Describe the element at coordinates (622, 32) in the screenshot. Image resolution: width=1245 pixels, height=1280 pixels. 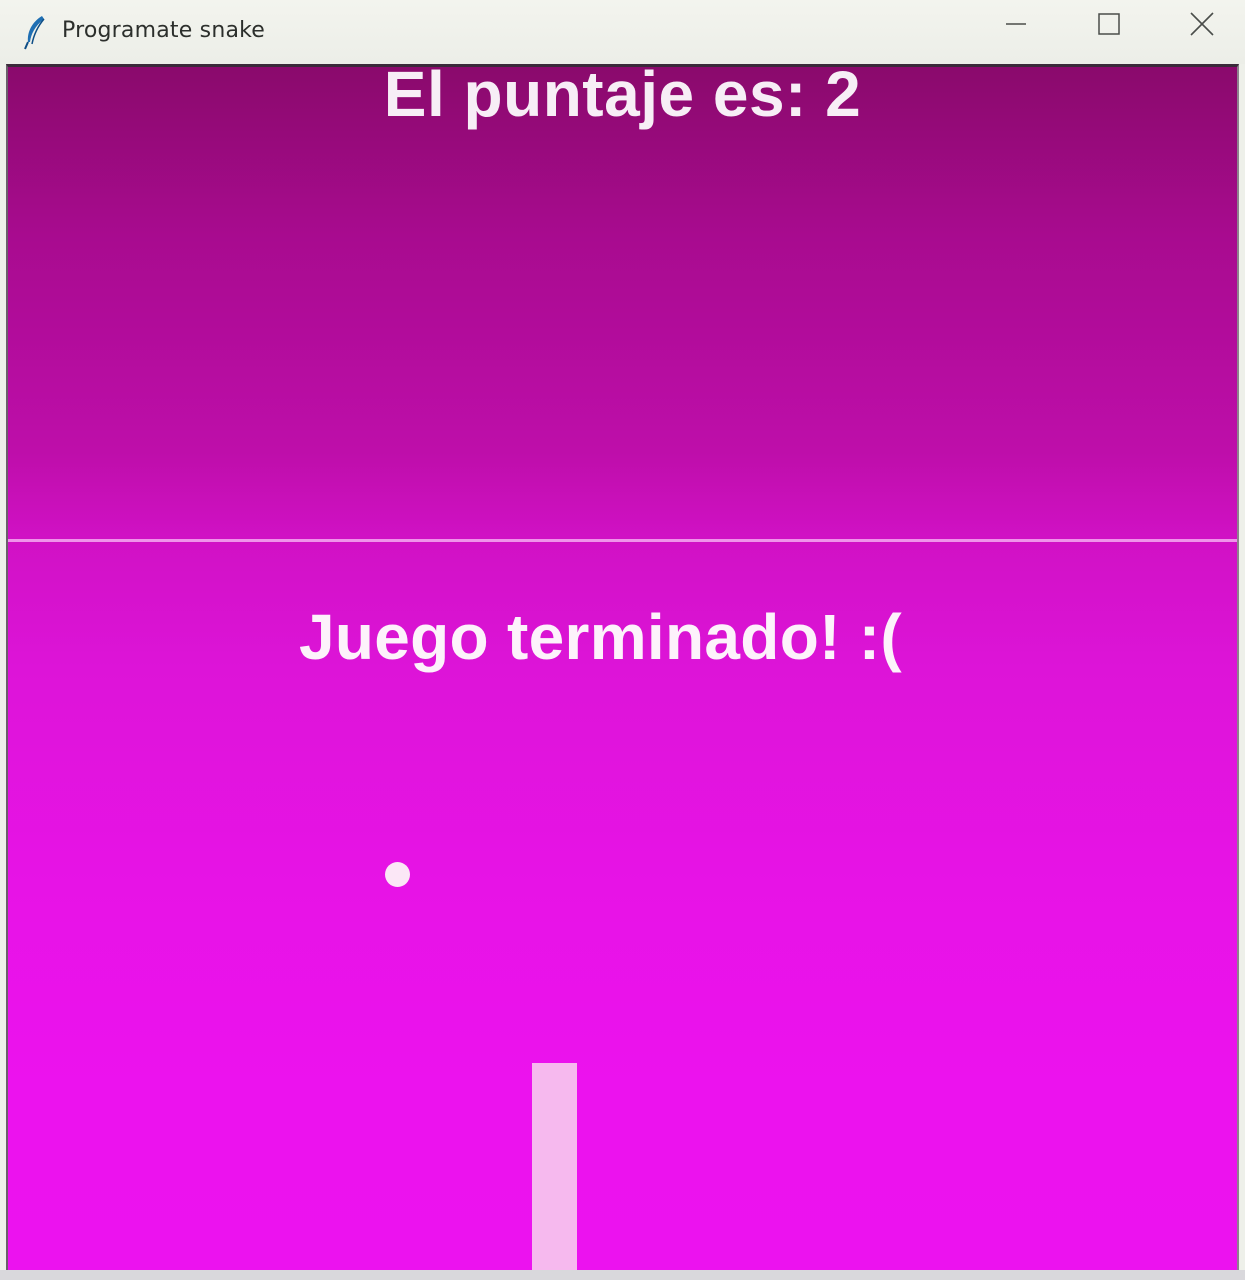
I see `title-bar: Programate snake` at that location.